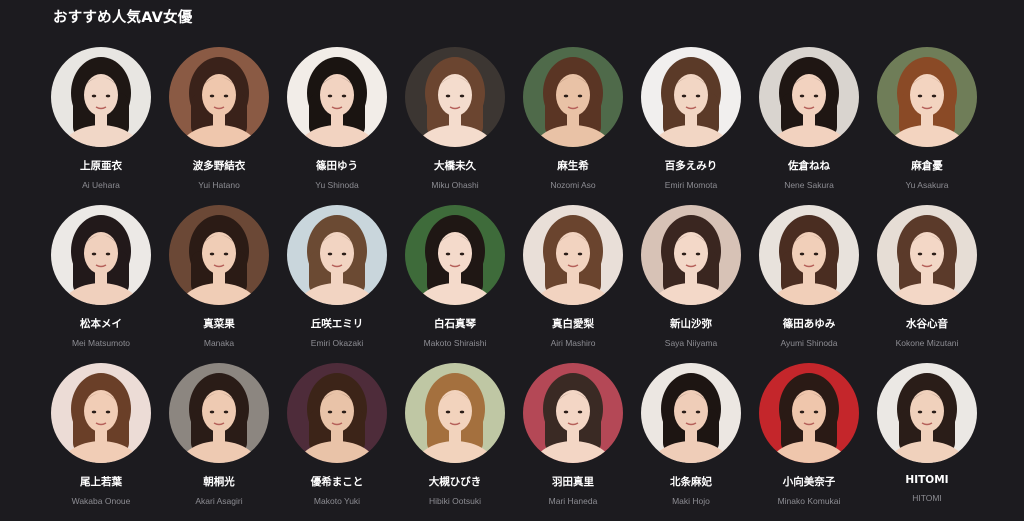 This screenshot has width=1024, height=521. I want to click on actress-card: 大橋未久 Miku Ohashi, so click(455, 126).